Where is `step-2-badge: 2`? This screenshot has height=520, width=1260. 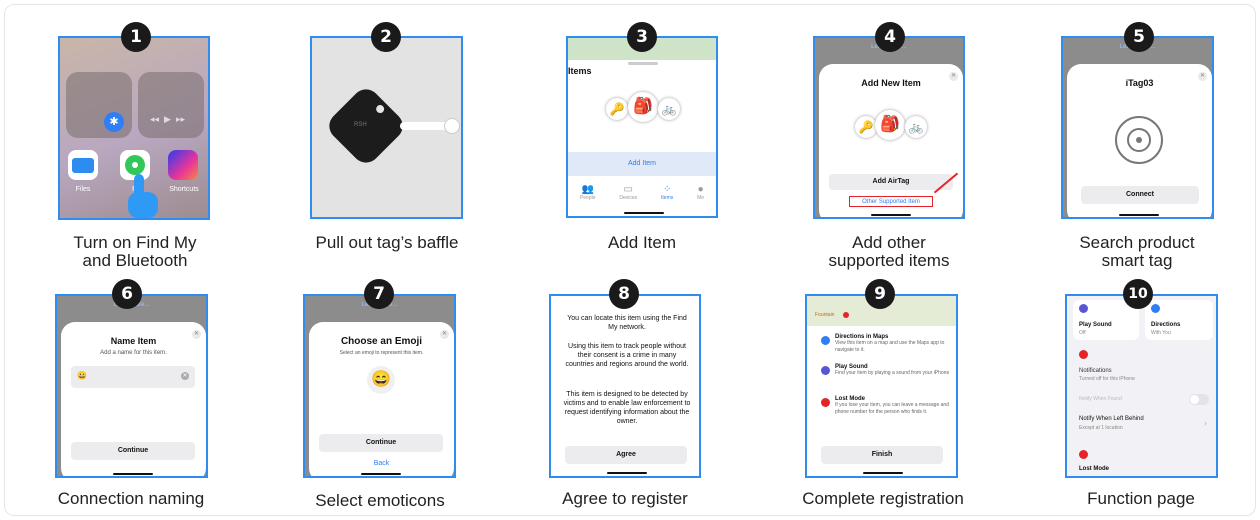
step-2-badge: 2 is located at coordinates (386, 37).